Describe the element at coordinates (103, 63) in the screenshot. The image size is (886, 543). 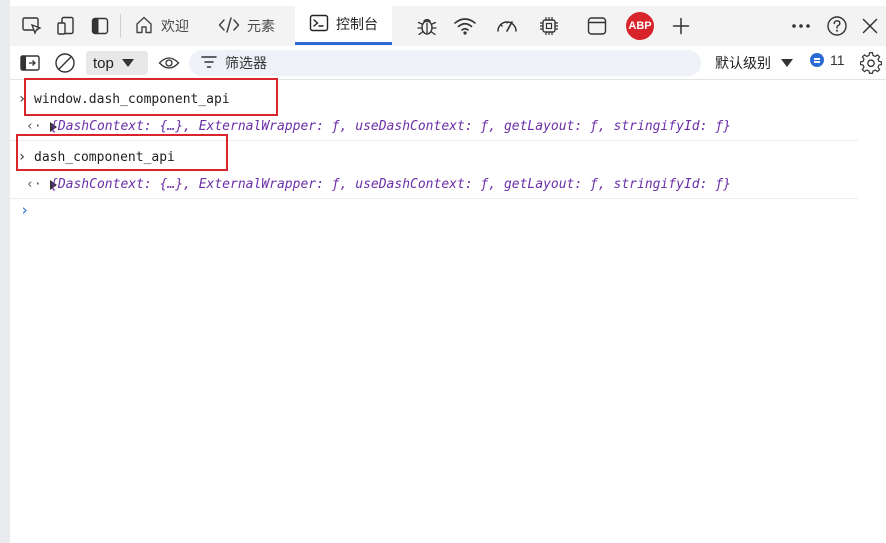
I see `context-value: top` at that location.